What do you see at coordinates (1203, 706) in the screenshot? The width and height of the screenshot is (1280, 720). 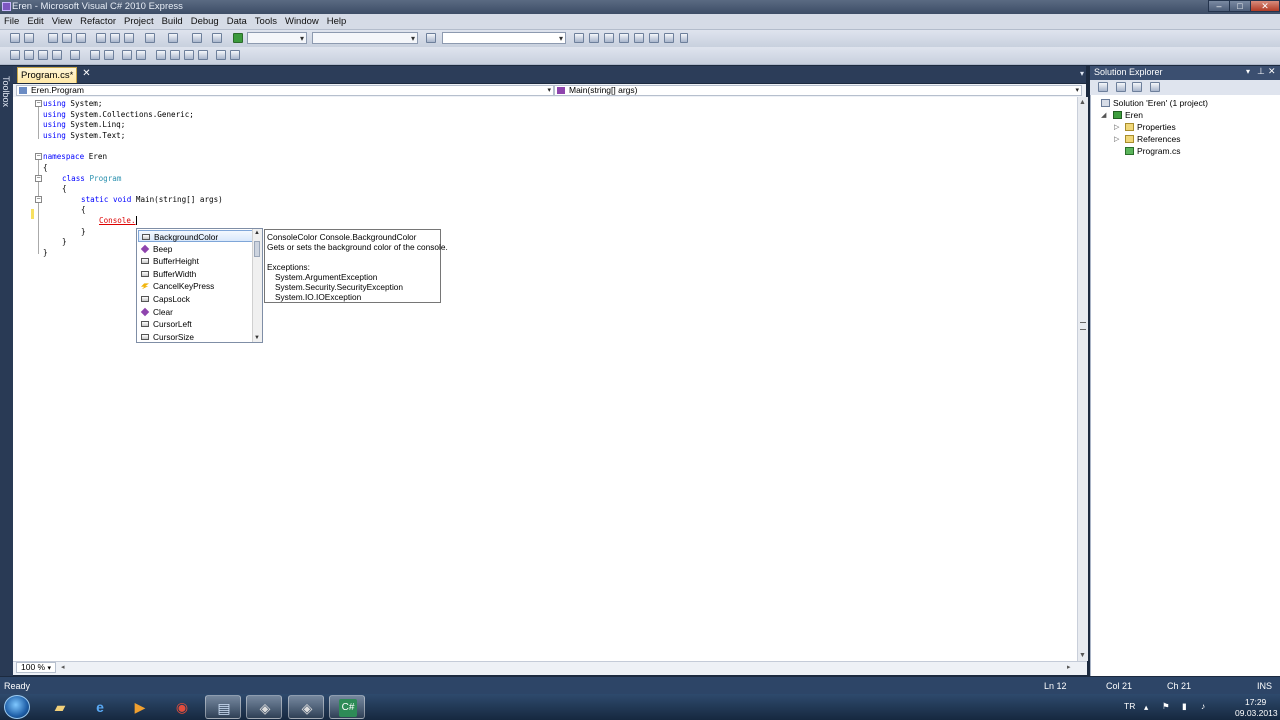 I see `volume-icon: ♪` at bounding box center [1203, 706].